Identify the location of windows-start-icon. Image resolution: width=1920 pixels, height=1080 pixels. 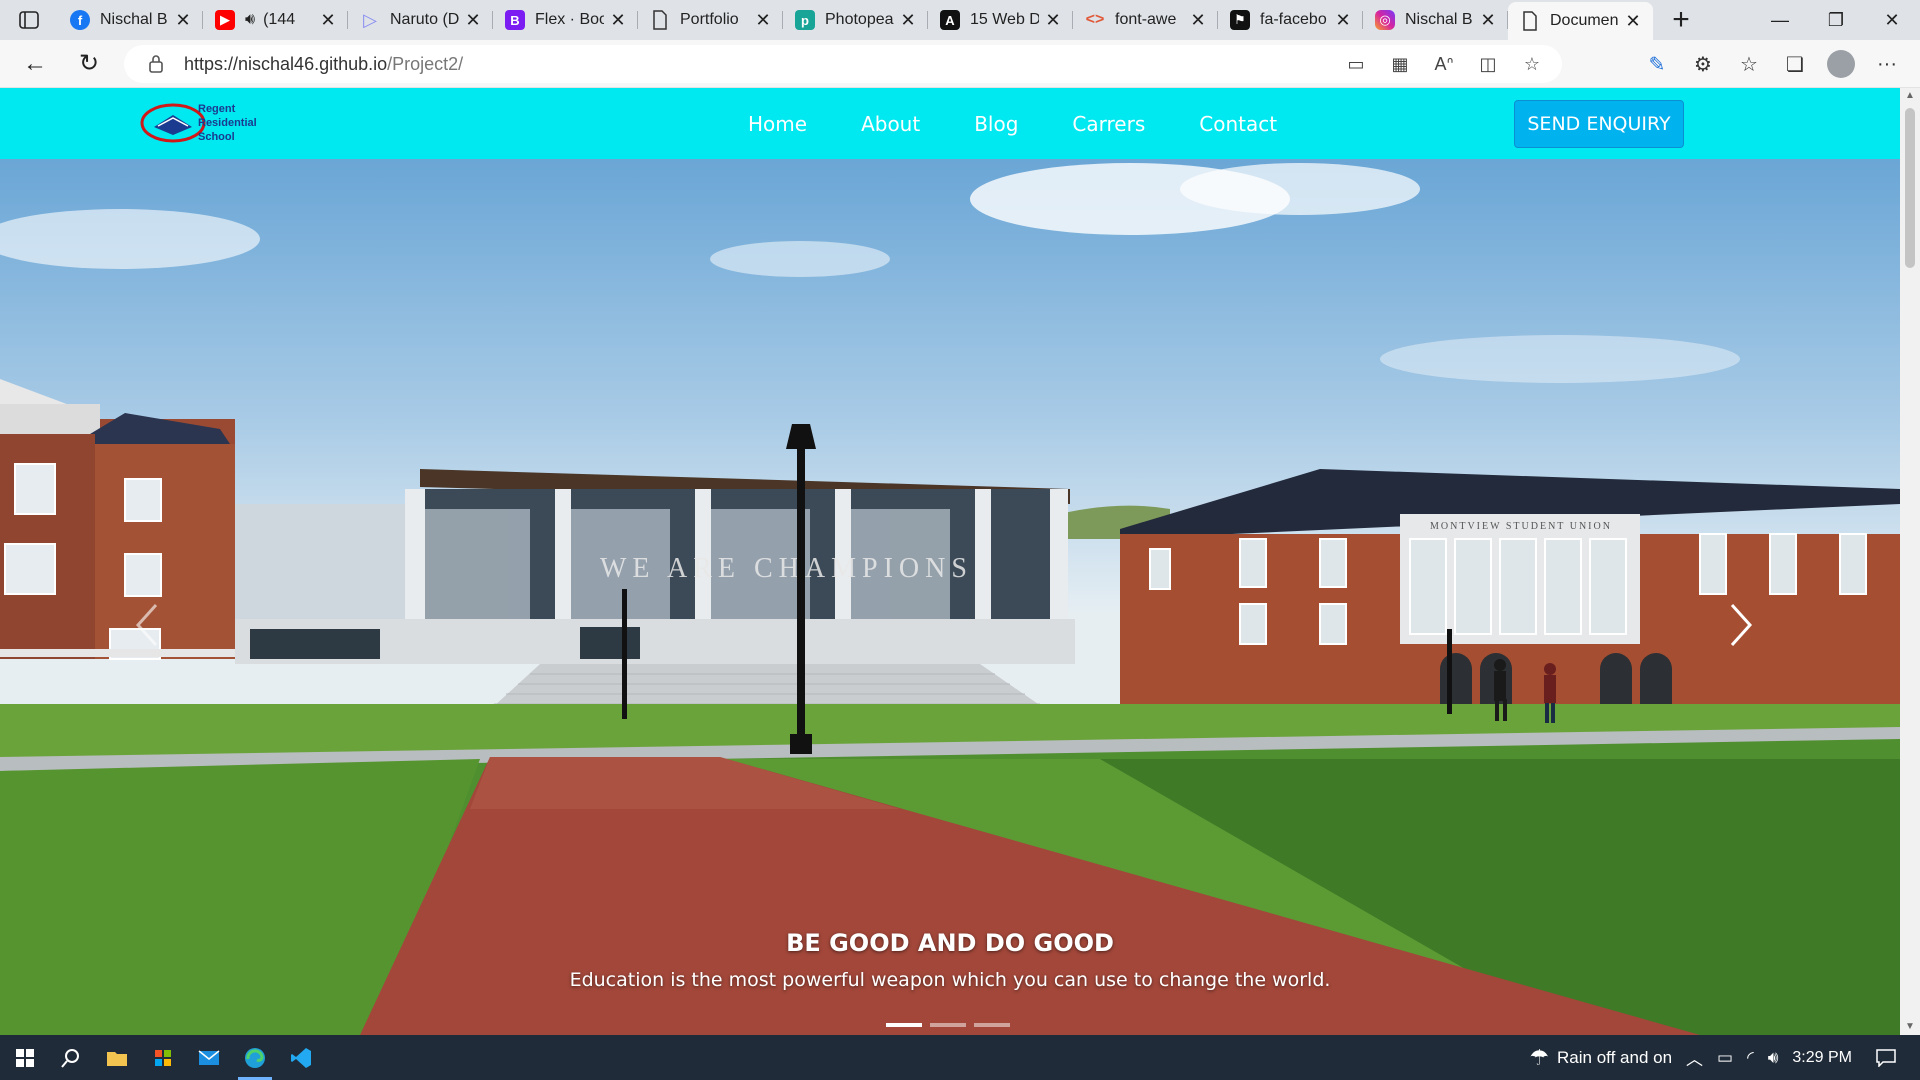
(25, 1057).